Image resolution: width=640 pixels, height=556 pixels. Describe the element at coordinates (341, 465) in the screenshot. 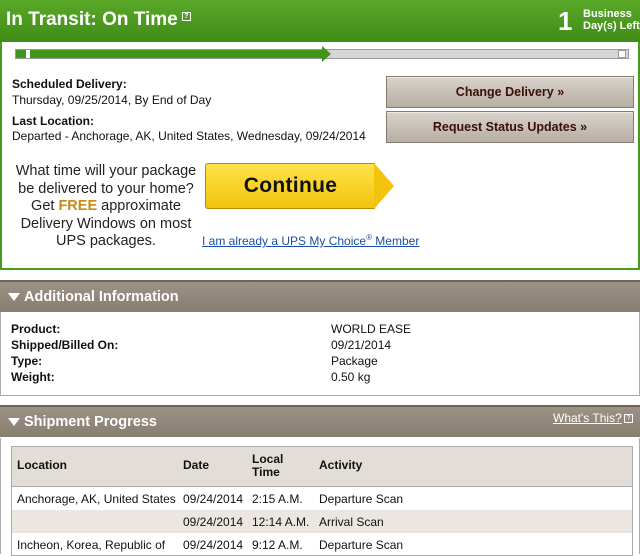

I see `col-activity: Activity` at that location.